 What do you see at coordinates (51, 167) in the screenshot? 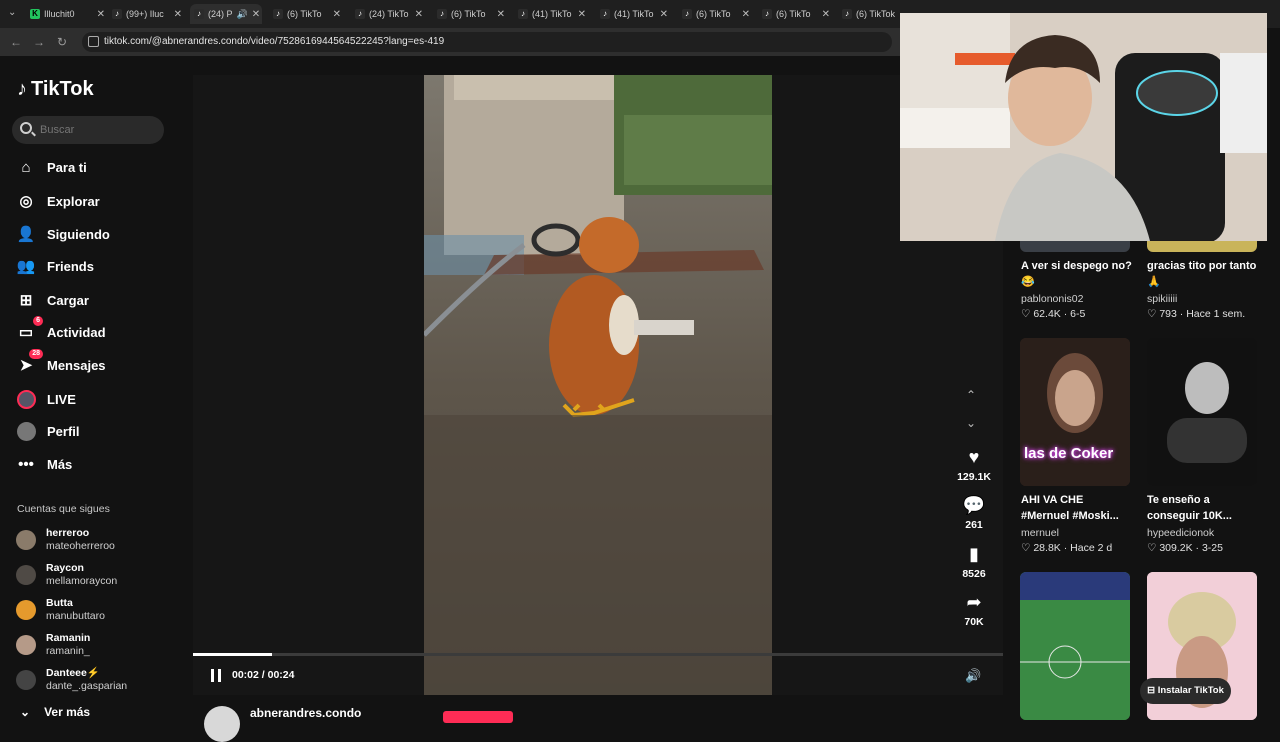
I see `nav-para-ti: ⌂ Para ti` at bounding box center [51, 167].